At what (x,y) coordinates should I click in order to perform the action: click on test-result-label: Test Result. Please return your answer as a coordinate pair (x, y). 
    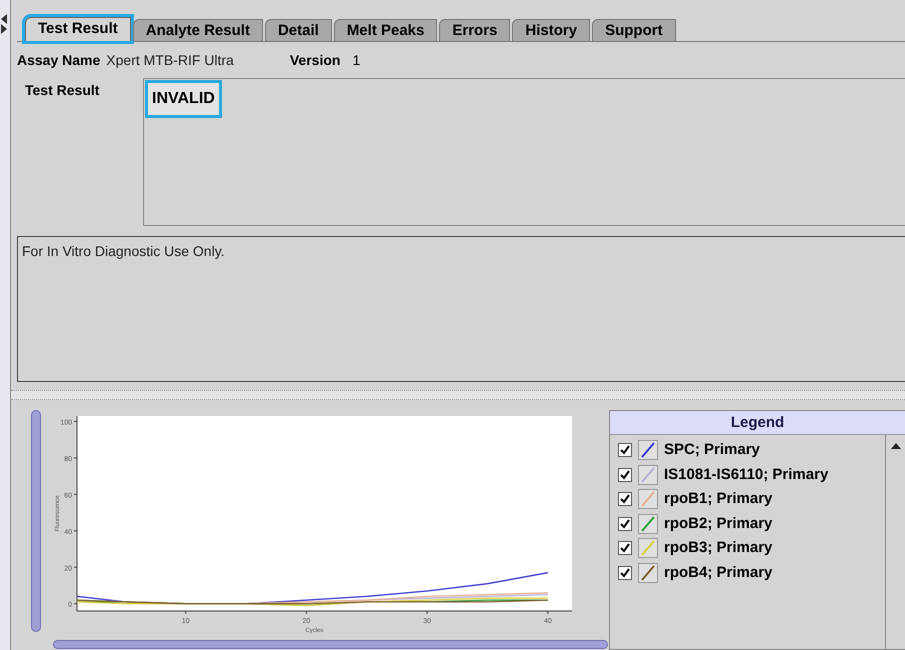
    Looking at the image, I should click on (62, 90).